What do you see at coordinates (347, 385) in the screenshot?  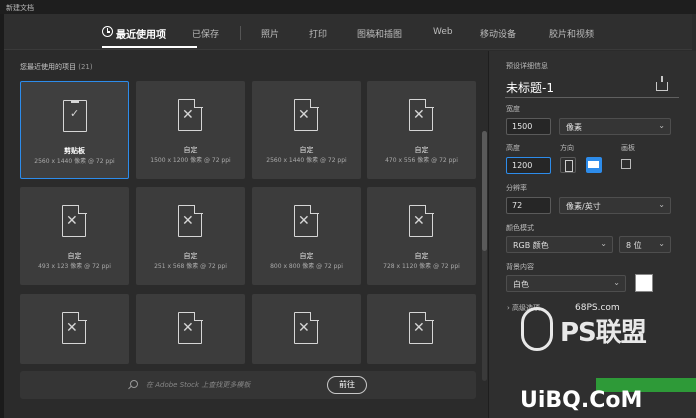 I see `go-button: 前往` at bounding box center [347, 385].